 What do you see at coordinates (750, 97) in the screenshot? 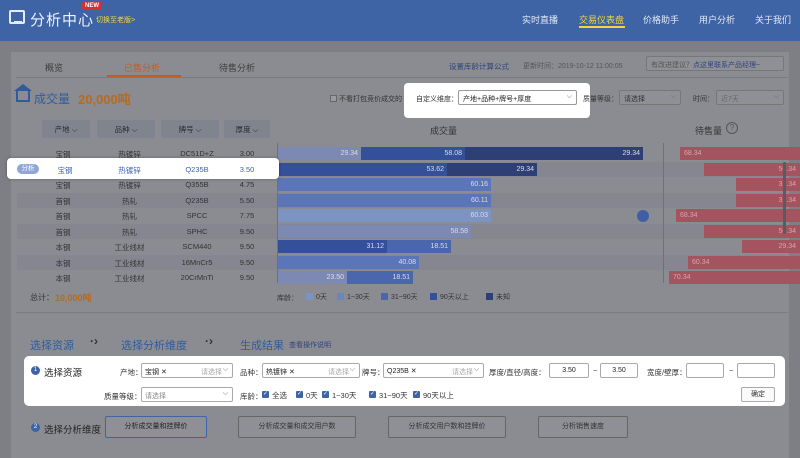
I see `time-select: 近7天 ⌵` at bounding box center [750, 97].